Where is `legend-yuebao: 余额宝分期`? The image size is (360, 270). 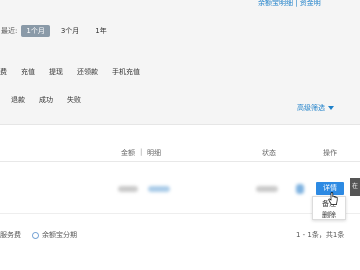 legend-yuebao: 余额宝分期 is located at coordinates (54, 235).